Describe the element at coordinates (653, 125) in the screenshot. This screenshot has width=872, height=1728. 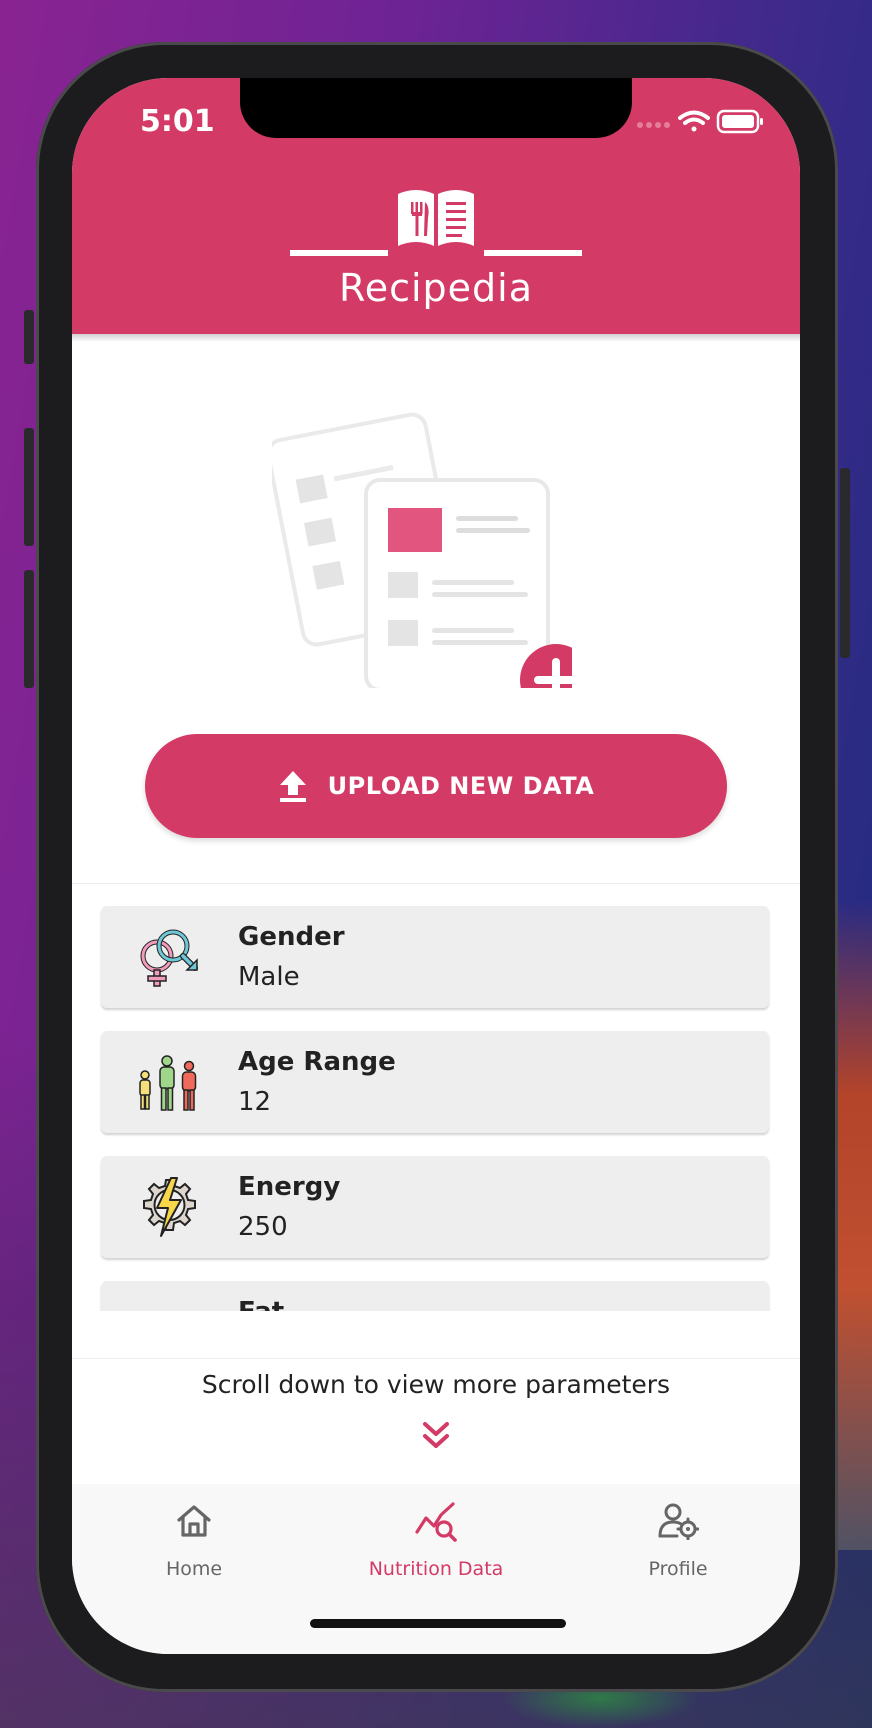
I see `signal-icon` at that location.